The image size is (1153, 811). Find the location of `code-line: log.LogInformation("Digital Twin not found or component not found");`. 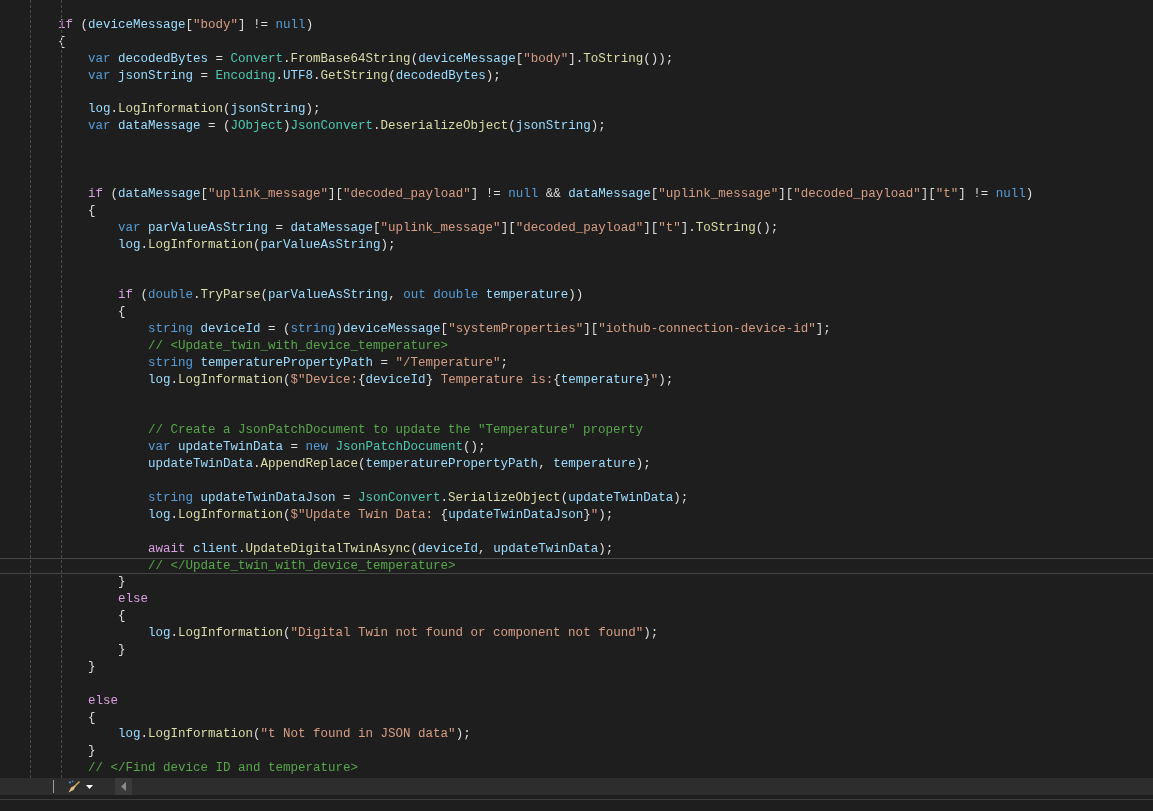

code-line: log.LogInformation("Digital Twin not found or component not found"); is located at coordinates (403, 633).